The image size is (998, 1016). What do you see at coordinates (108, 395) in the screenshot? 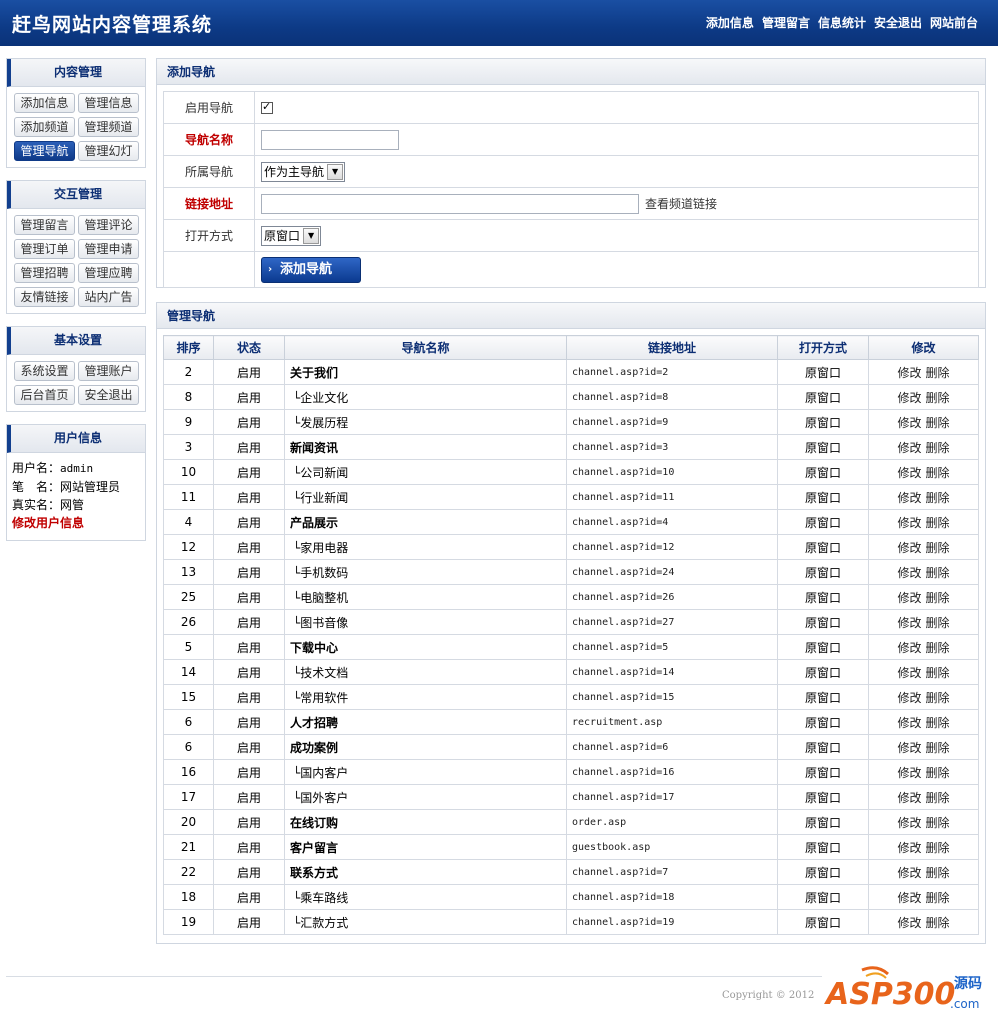
I see `sidebar-item-logout: 安全退出` at bounding box center [108, 395].